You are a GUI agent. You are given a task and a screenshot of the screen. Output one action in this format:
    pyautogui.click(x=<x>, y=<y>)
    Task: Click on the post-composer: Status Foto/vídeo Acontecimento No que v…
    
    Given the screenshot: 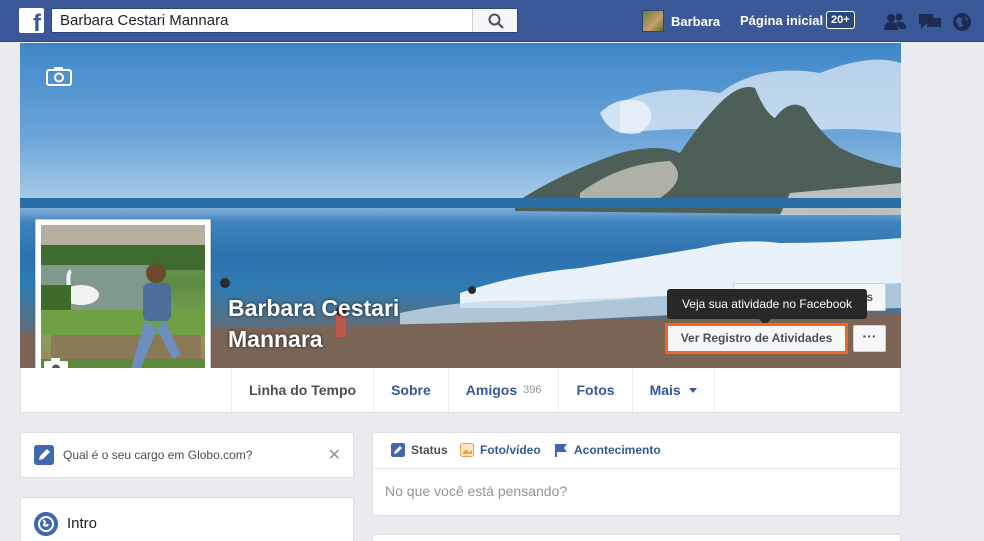 What is the action you would take?
    pyautogui.click(x=636, y=474)
    